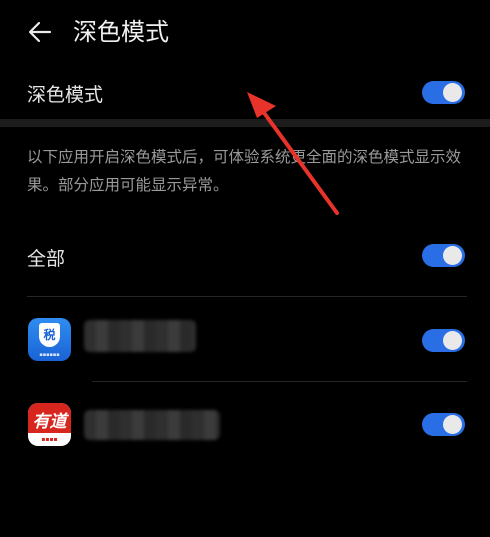 This screenshot has height=537, width=490. Describe the element at coordinates (293, 153) in the screenshot. I see `annotation-arrow-icon` at that location.